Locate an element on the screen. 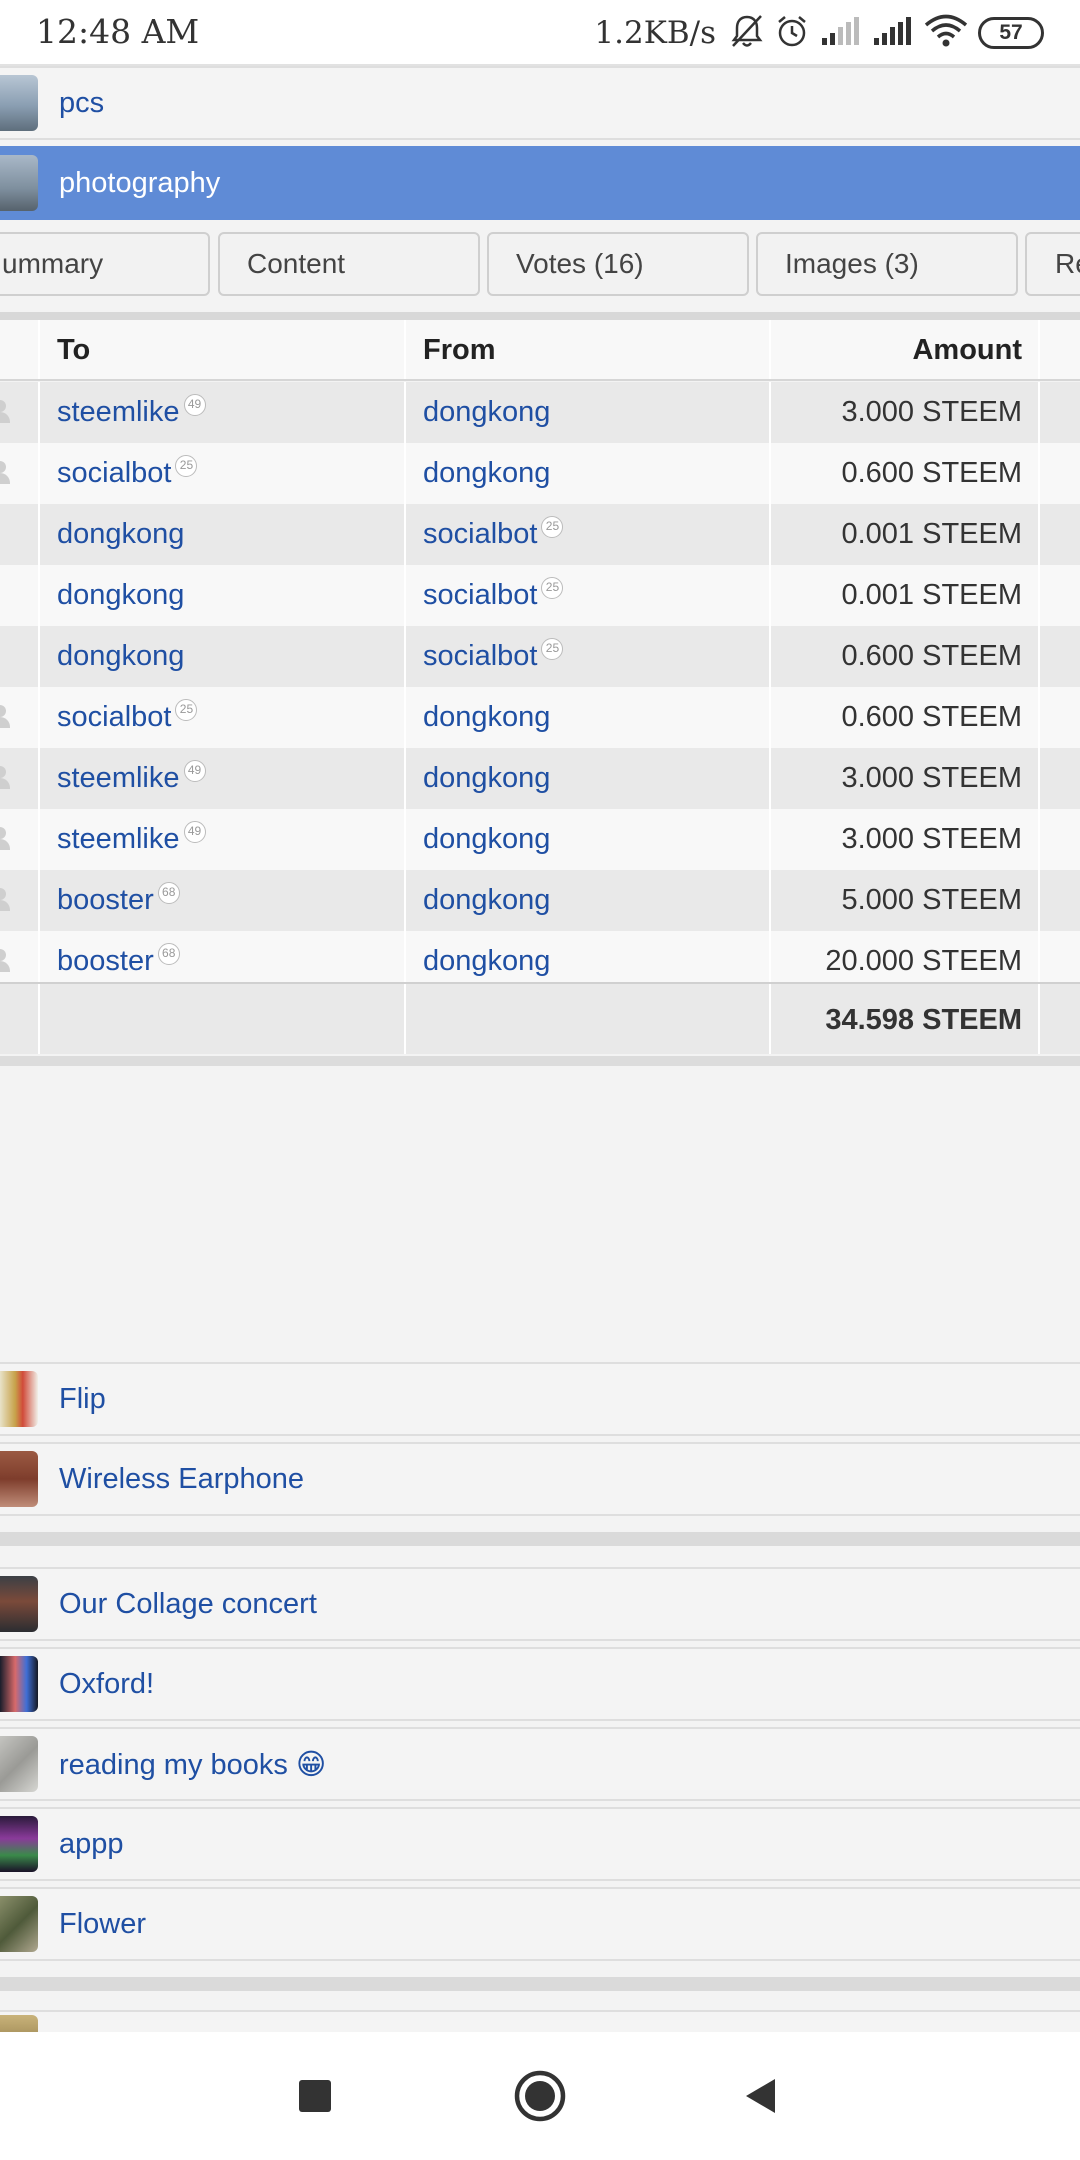  recents-square-icon is located at coordinates (315, 2096).